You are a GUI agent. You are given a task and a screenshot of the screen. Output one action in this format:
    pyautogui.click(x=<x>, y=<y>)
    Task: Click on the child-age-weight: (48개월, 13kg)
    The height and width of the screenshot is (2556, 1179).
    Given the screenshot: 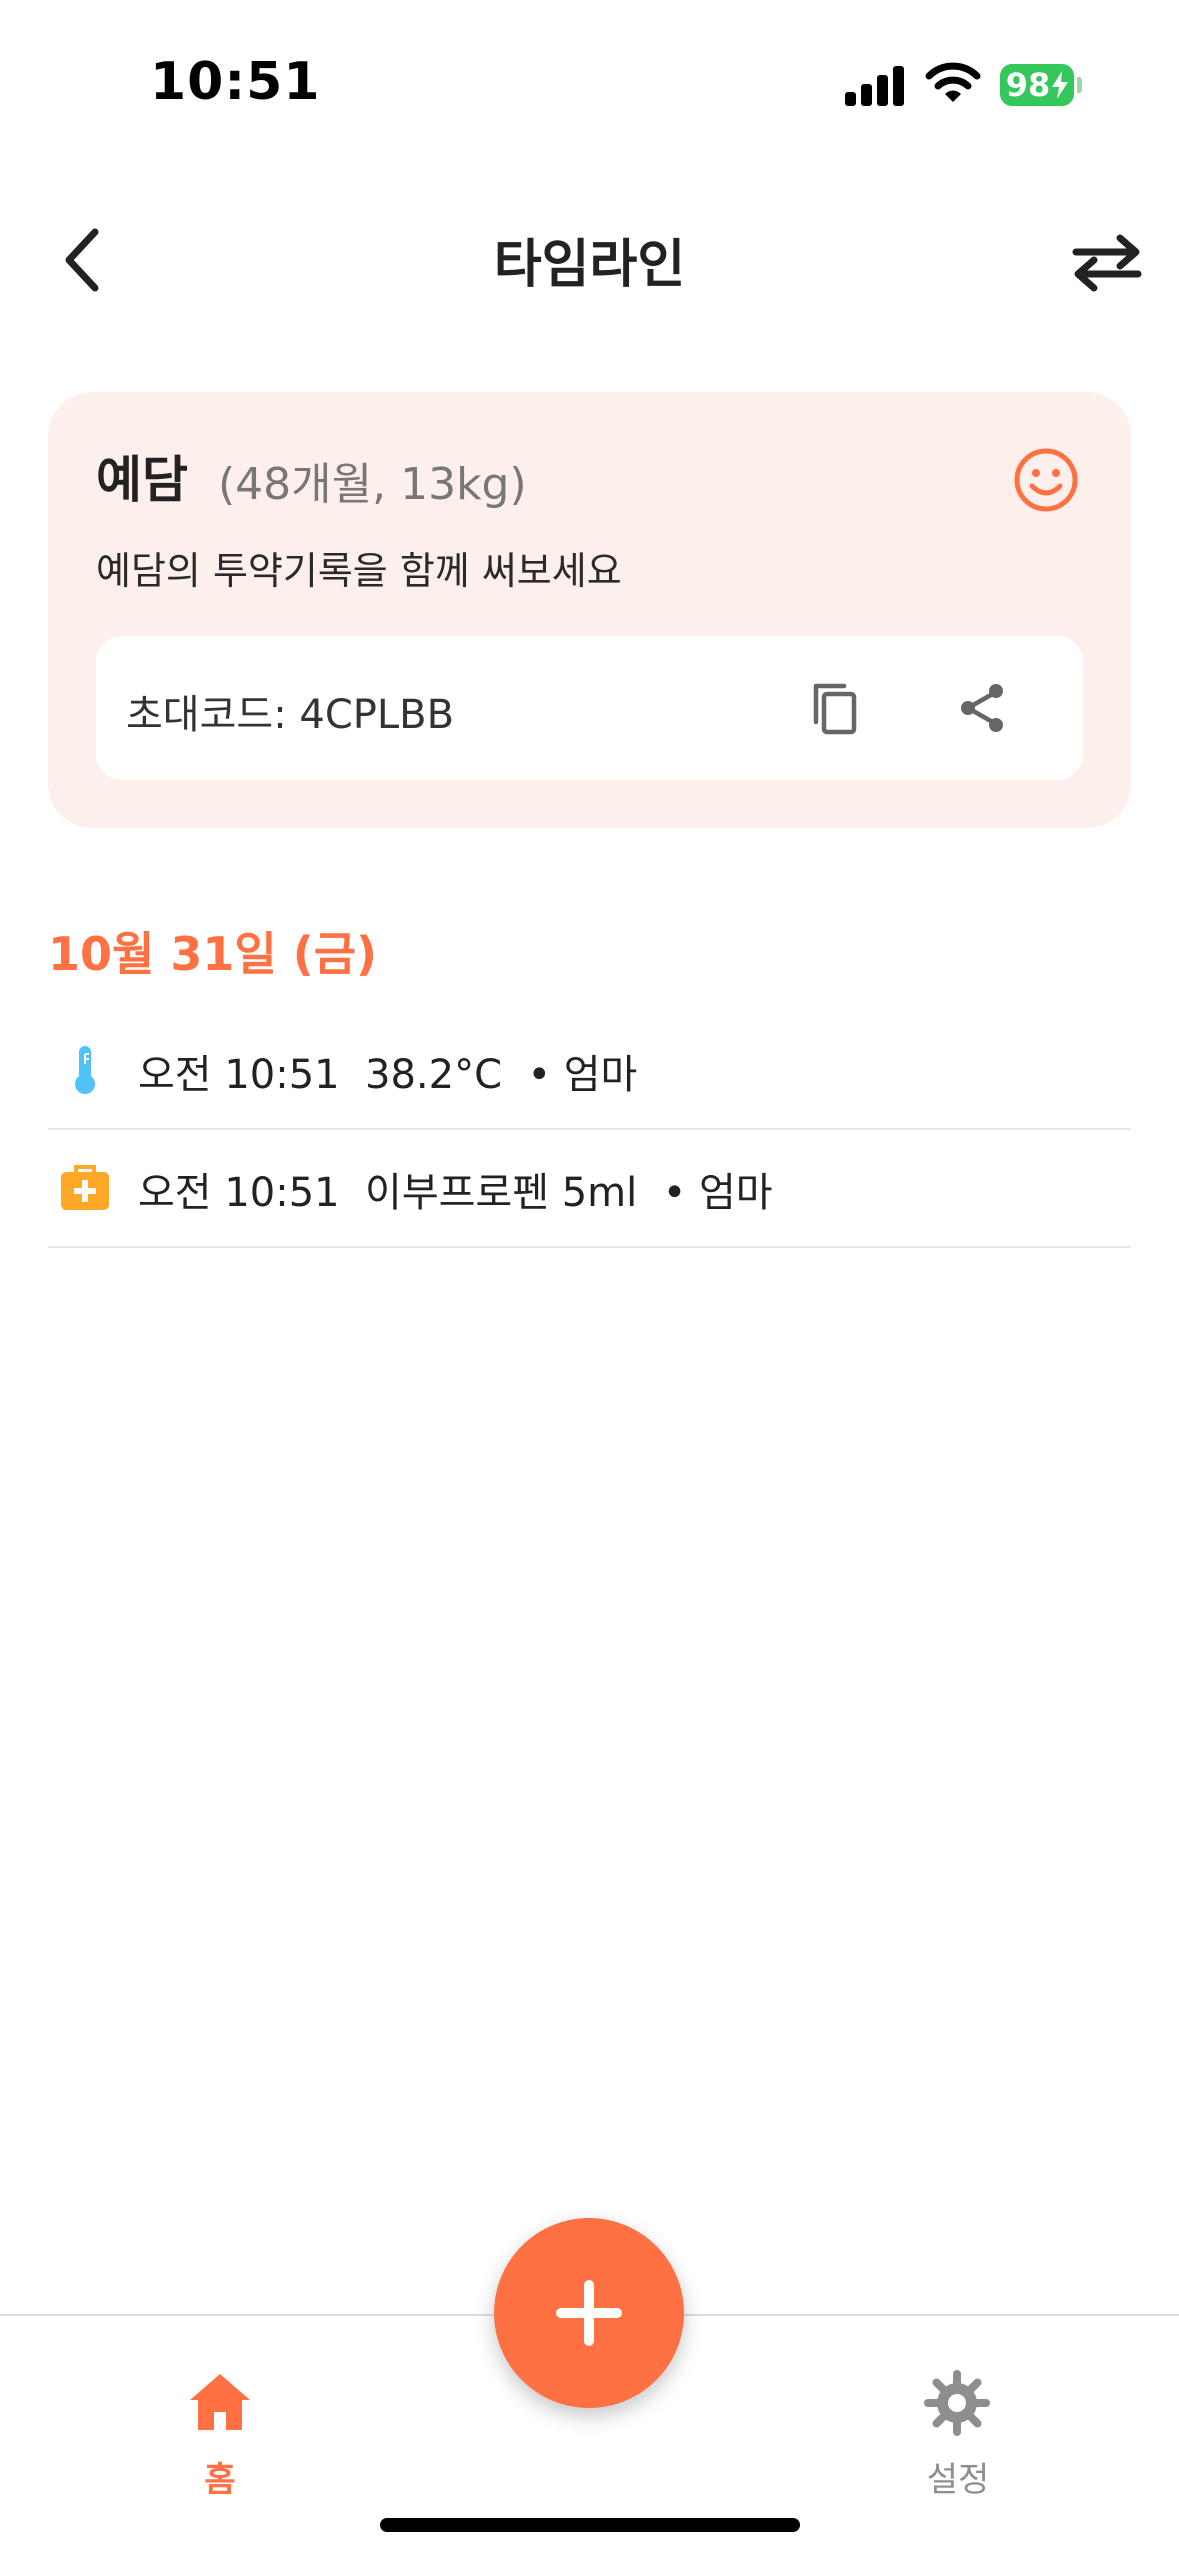 What is the action you would take?
    pyautogui.click(x=372, y=484)
    